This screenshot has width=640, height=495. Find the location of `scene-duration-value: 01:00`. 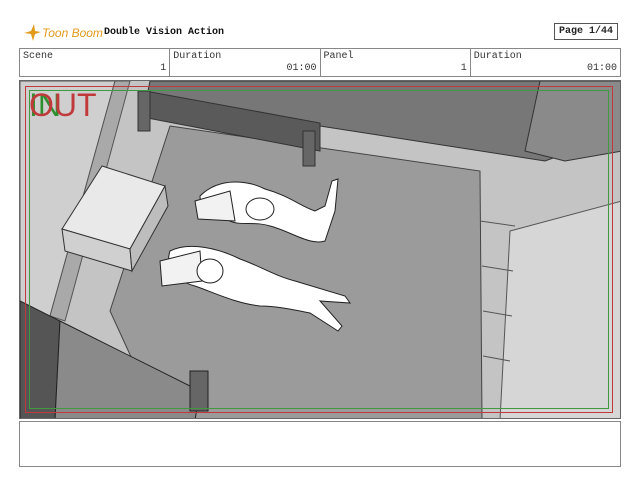

scene-duration-value: 01:00 is located at coordinates (301, 68).